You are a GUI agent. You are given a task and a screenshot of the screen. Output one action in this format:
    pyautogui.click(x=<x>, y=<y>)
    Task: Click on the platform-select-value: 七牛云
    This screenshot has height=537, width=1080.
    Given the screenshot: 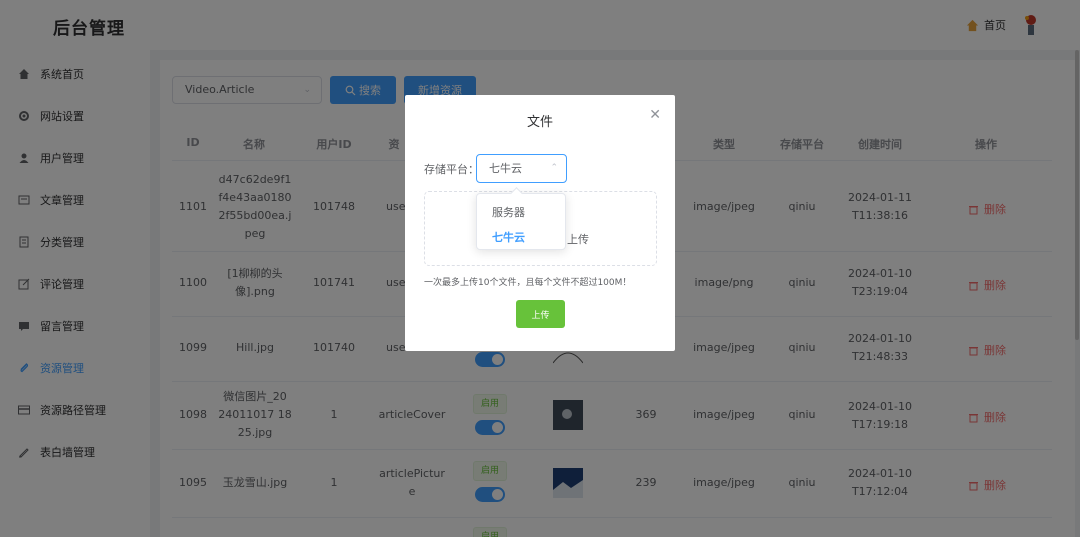 What is the action you would take?
    pyautogui.click(x=505, y=168)
    